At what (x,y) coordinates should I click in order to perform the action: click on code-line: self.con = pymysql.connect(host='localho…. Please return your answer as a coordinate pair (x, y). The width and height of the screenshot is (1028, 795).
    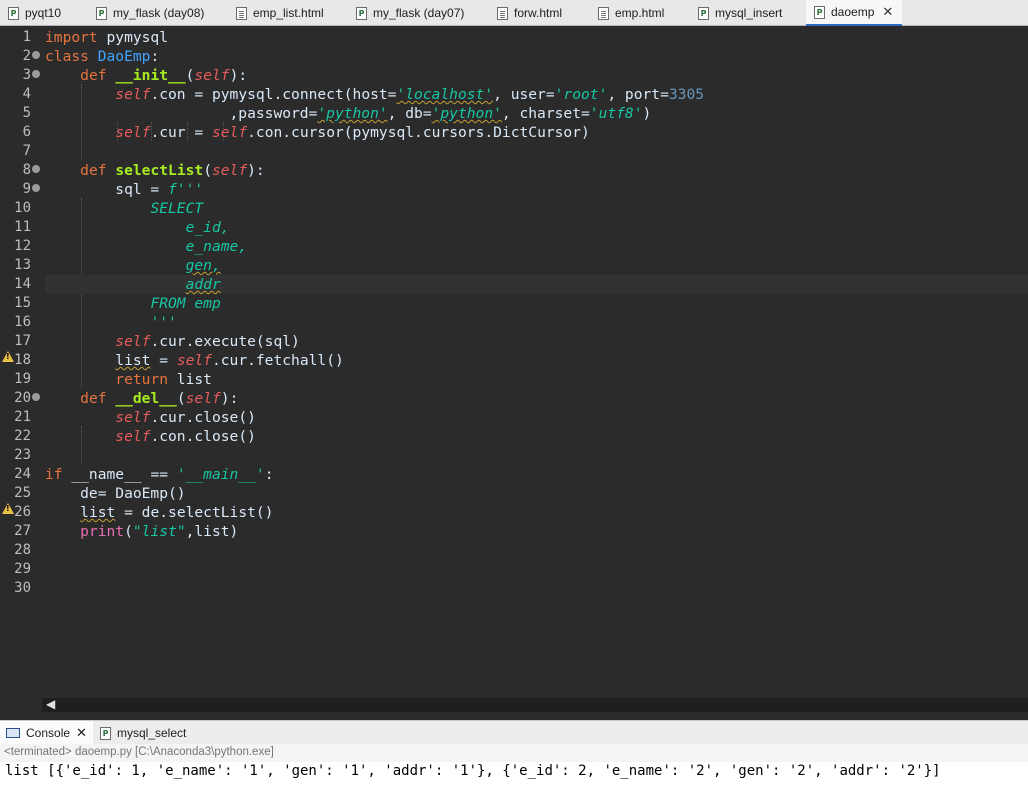
    Looking at the image, I should click on (410, 94).